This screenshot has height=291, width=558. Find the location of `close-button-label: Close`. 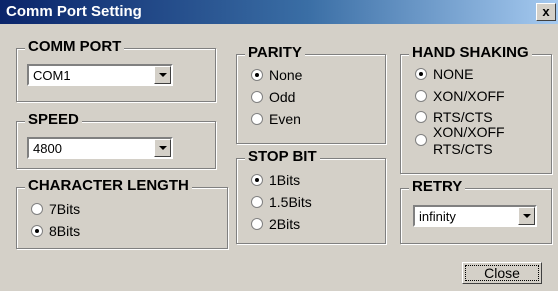

close-button-label: Close is located at coordinates (502, 273).